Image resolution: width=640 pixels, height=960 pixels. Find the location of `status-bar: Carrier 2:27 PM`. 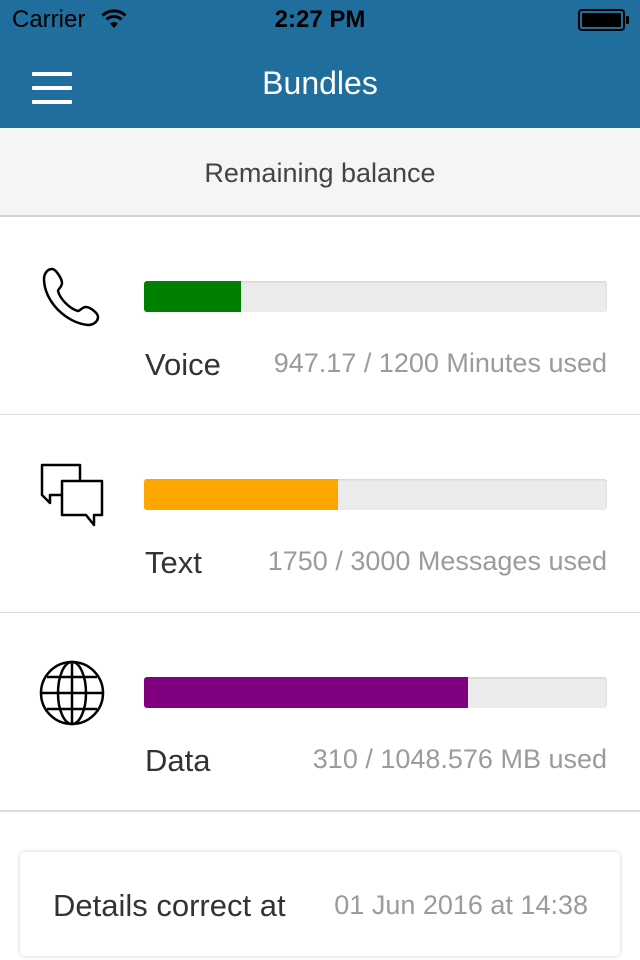

status-bar: Carrier 2:27 PM is located at coordinates (320, 20).